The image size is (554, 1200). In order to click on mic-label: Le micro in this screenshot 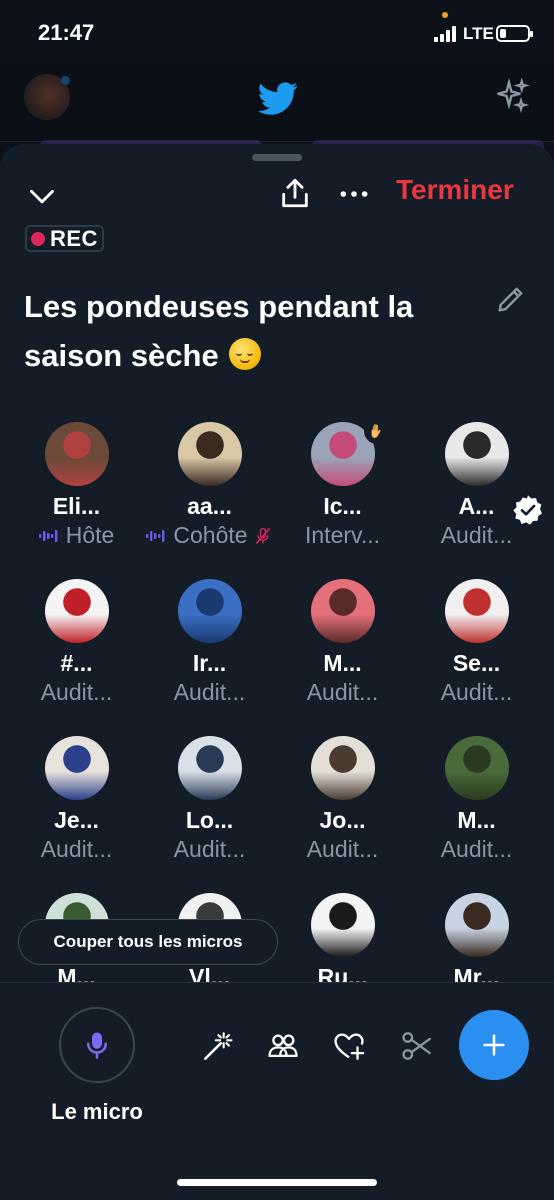, I will do `click(97, 1111)`.